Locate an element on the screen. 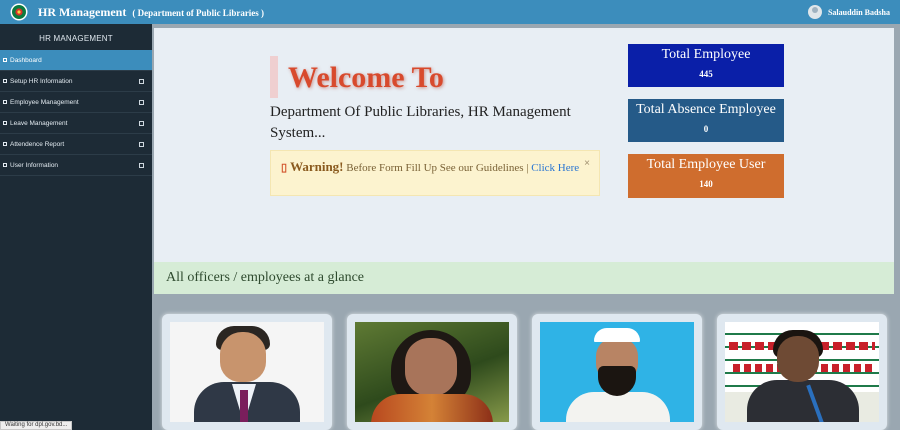 The height and width of the screenshot is (430, 900). sidebar-item-dashboard: Dashboard is located at coordinates (76, 60).